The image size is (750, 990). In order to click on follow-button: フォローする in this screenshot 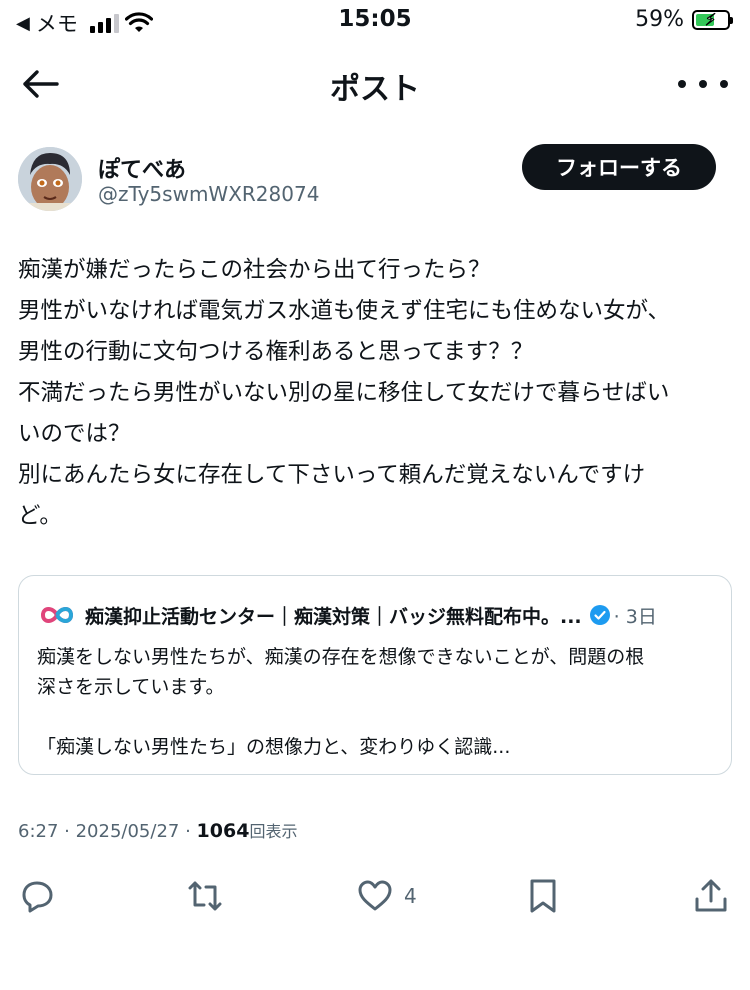, I will do `click(619, 167)`.